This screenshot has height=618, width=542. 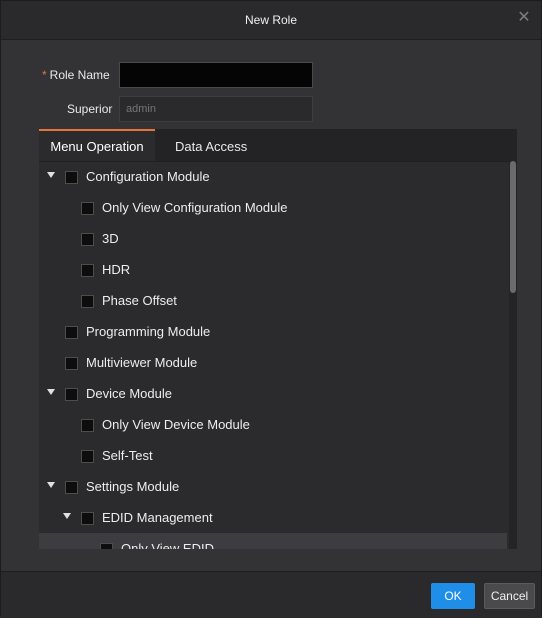 I want to click on dialog-footer: OK Cancel, so click(x=271, y=594).